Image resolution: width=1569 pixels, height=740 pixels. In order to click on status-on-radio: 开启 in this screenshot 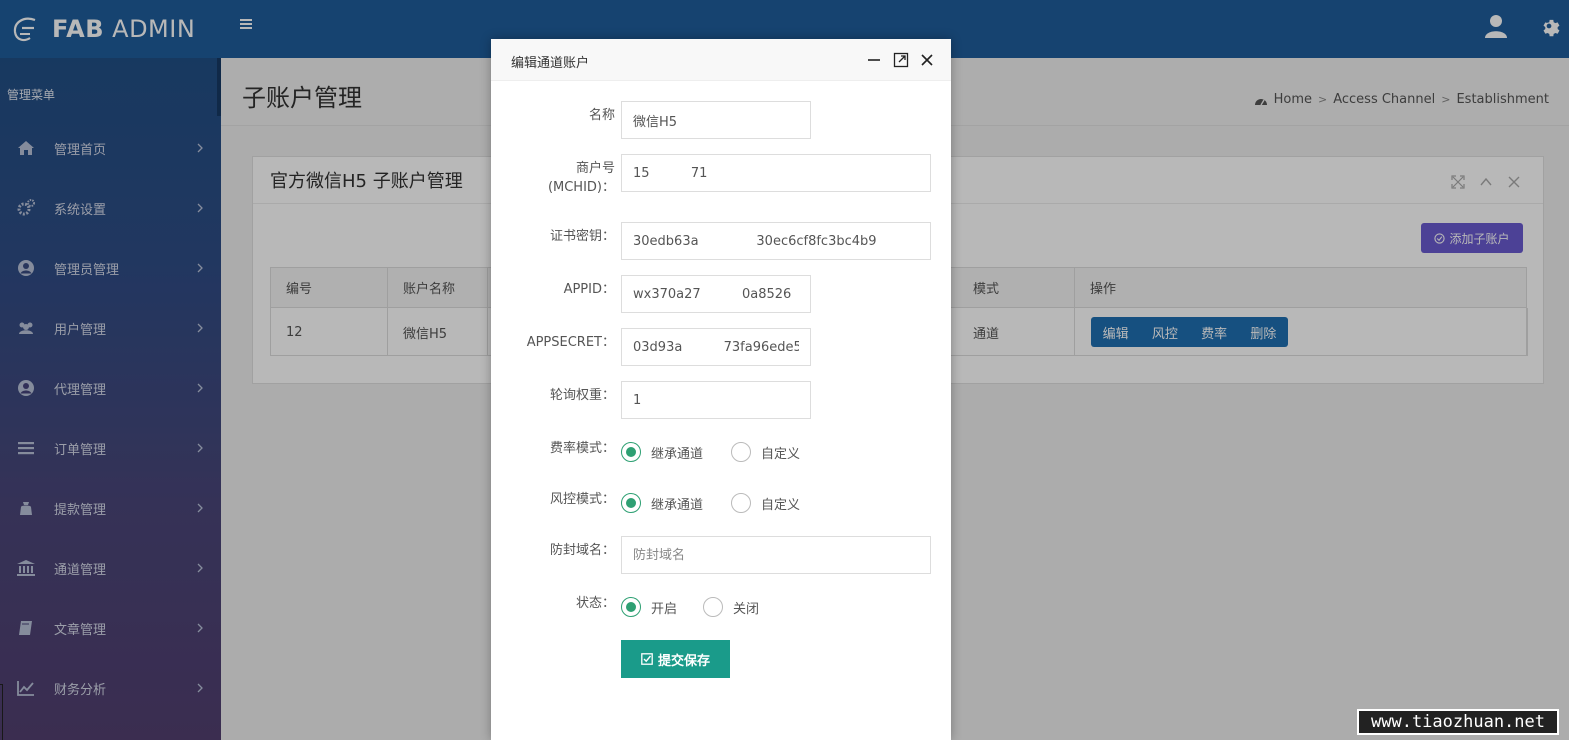, I will do `click(649, 607)`.